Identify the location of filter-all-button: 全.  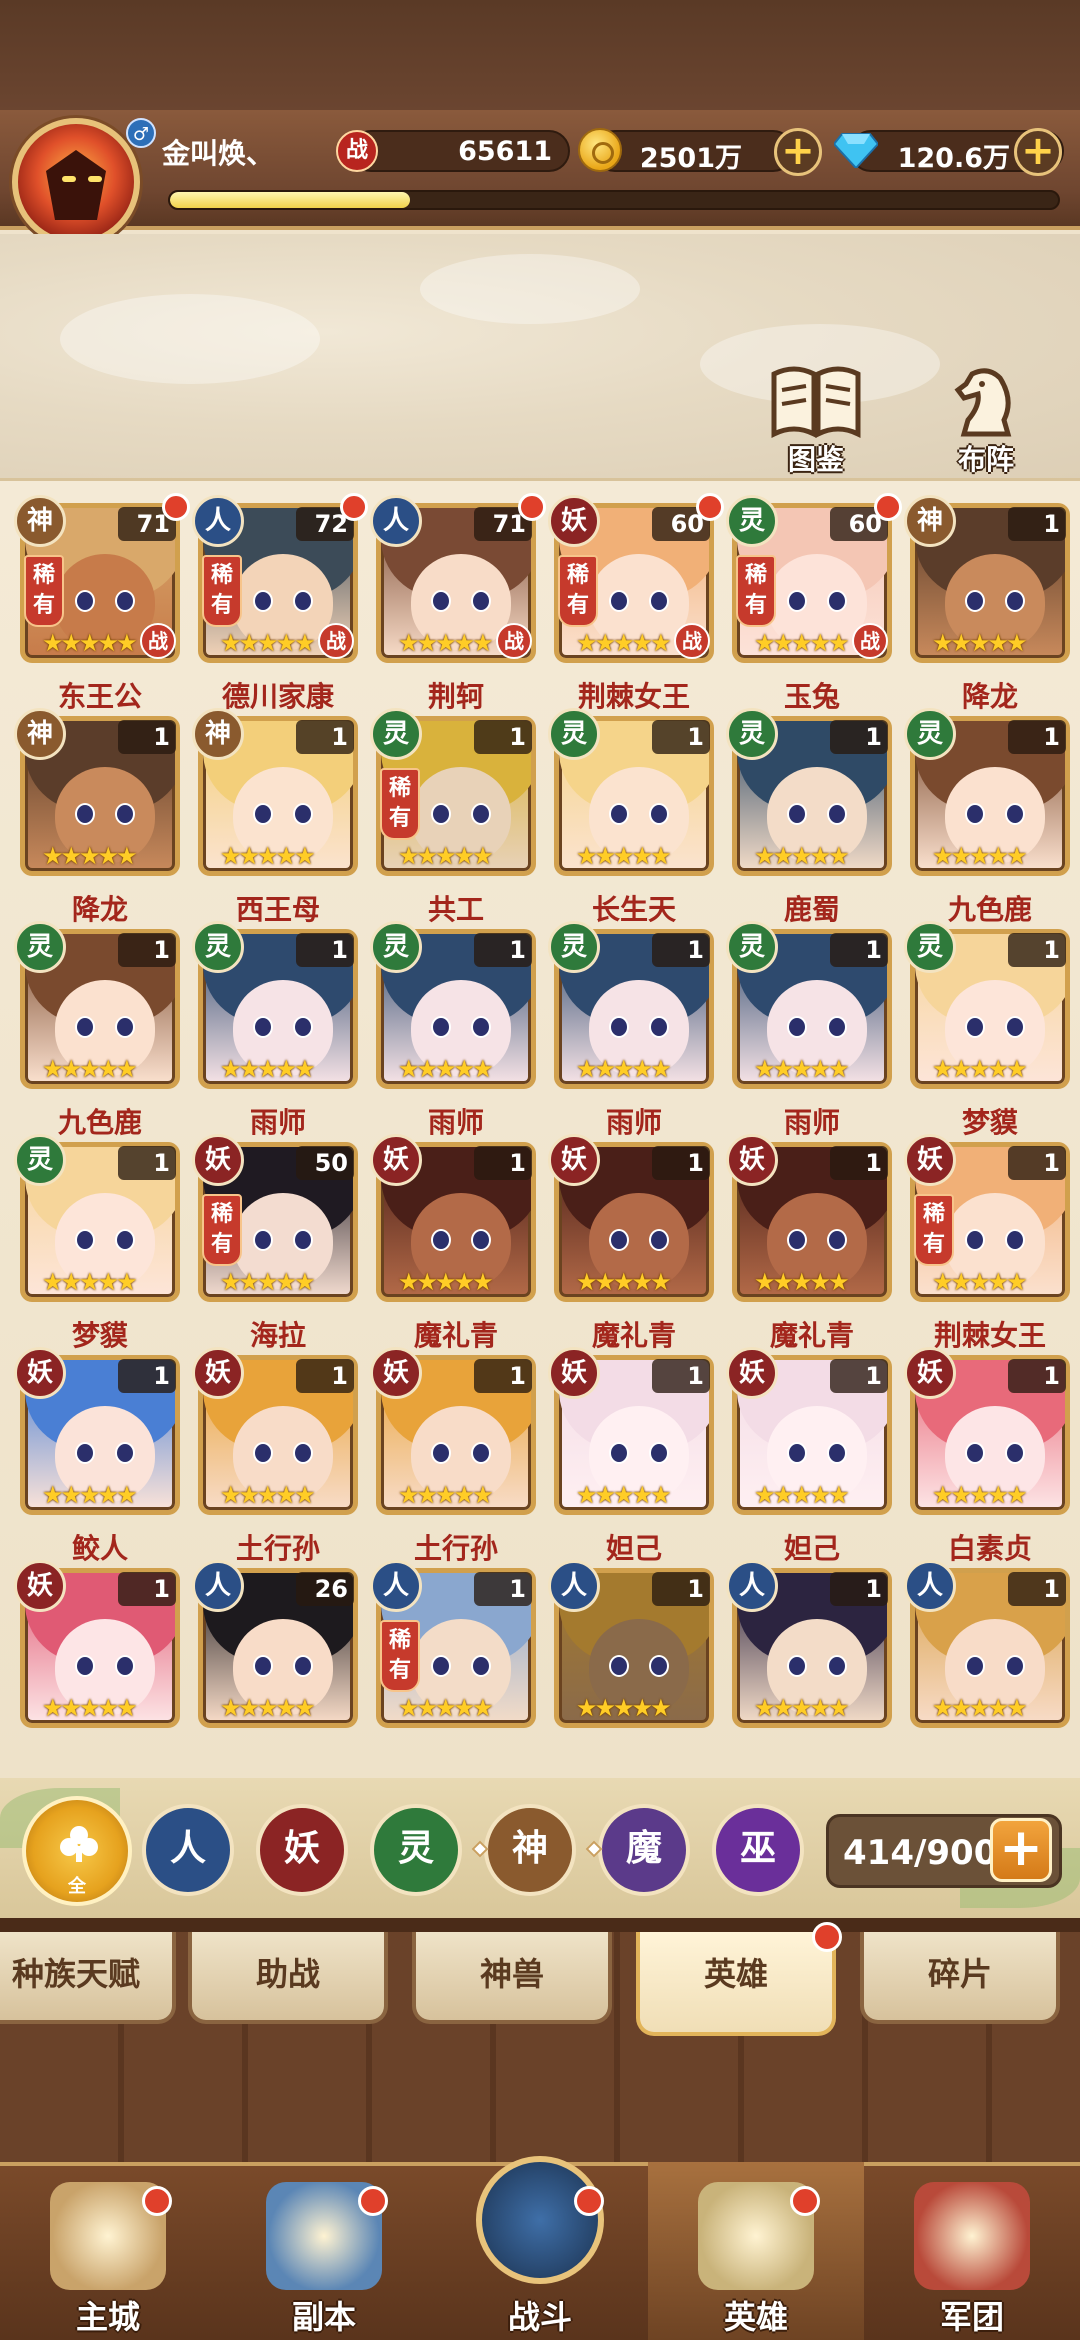
(77, 1851).